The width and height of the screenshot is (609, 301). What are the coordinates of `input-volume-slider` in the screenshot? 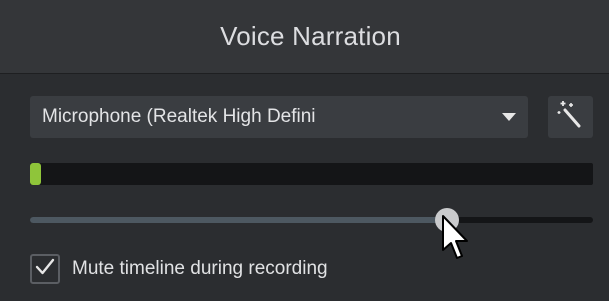 It's located at (311, 220).